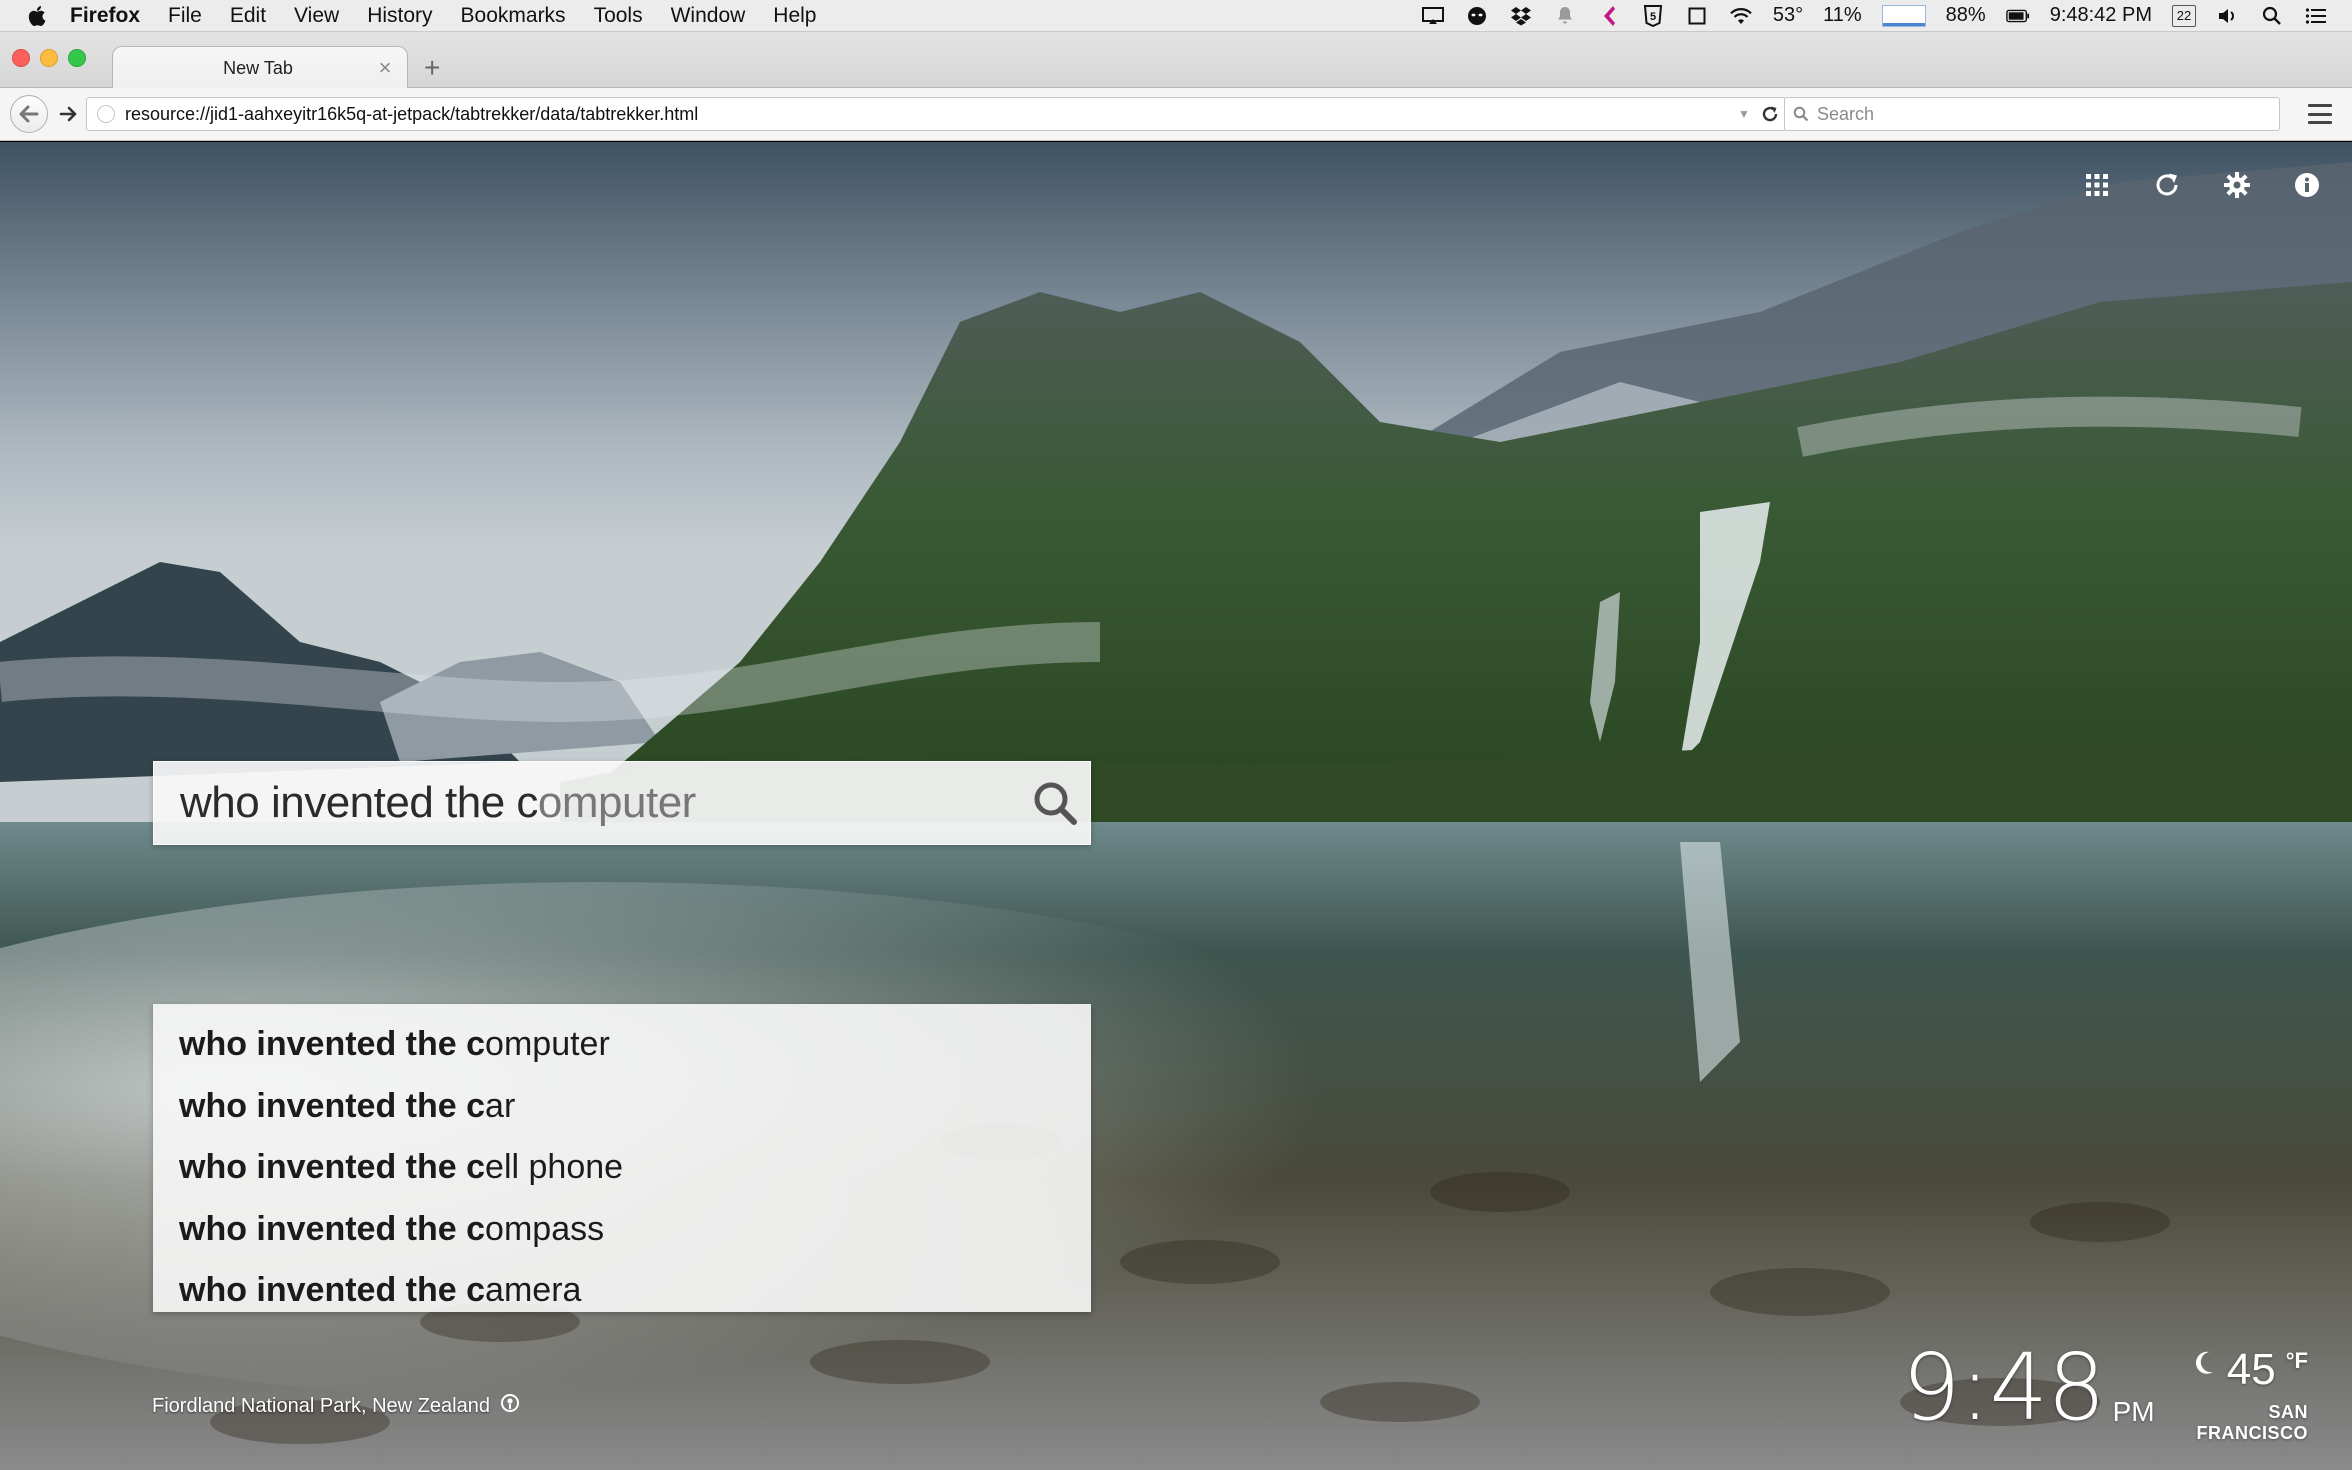 The width and height of the screenshot is (2352, 1470). Describe the element at coordinates (2202, 185) in the screenshot. I see `top-right-controls` at that location.